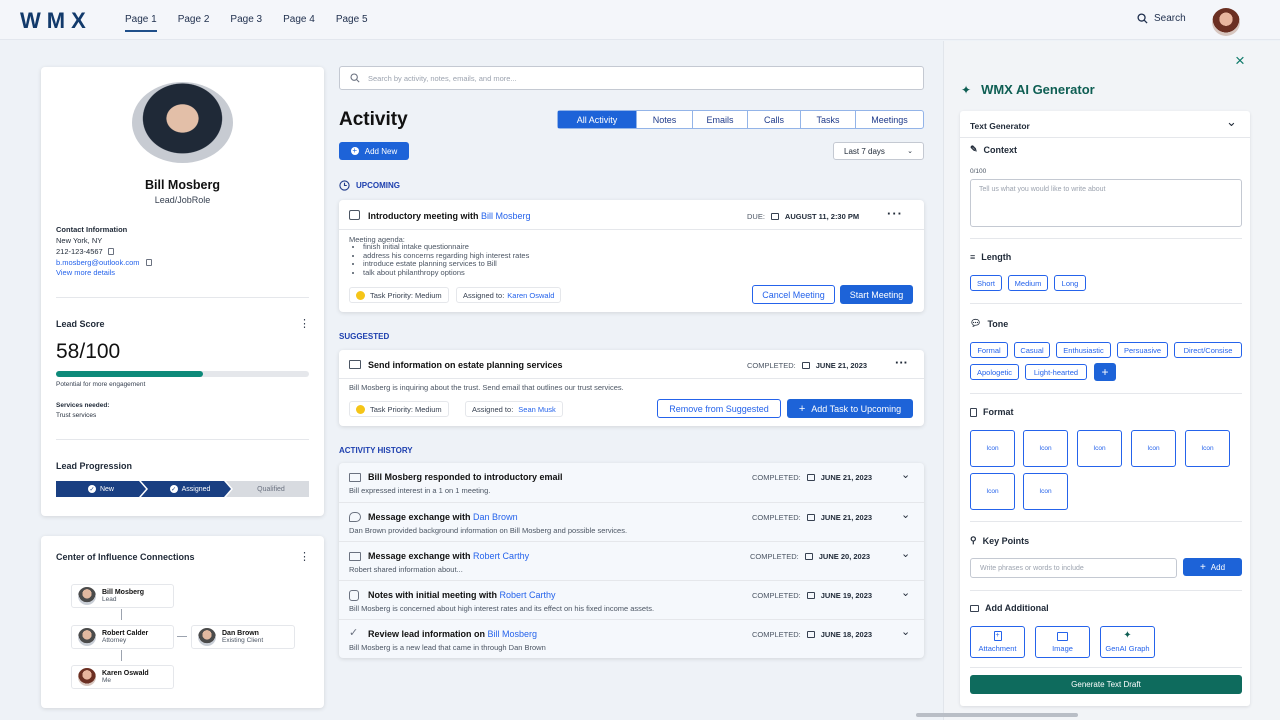 This screenshot has height=720, width=1280. What do you see at coordinates (101, 489) in the screenshot?
I see `step-new: ✓ New` at bounding box center [101, 489].